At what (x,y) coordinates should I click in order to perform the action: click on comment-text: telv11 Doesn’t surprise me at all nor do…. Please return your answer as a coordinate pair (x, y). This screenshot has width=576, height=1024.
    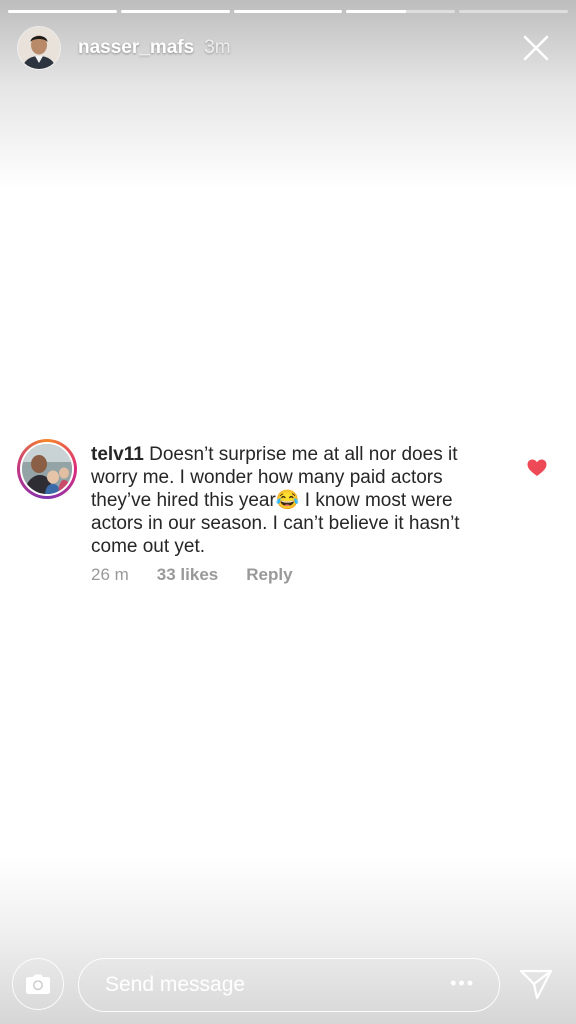
    Looking at the image, I should click on (291, 500).